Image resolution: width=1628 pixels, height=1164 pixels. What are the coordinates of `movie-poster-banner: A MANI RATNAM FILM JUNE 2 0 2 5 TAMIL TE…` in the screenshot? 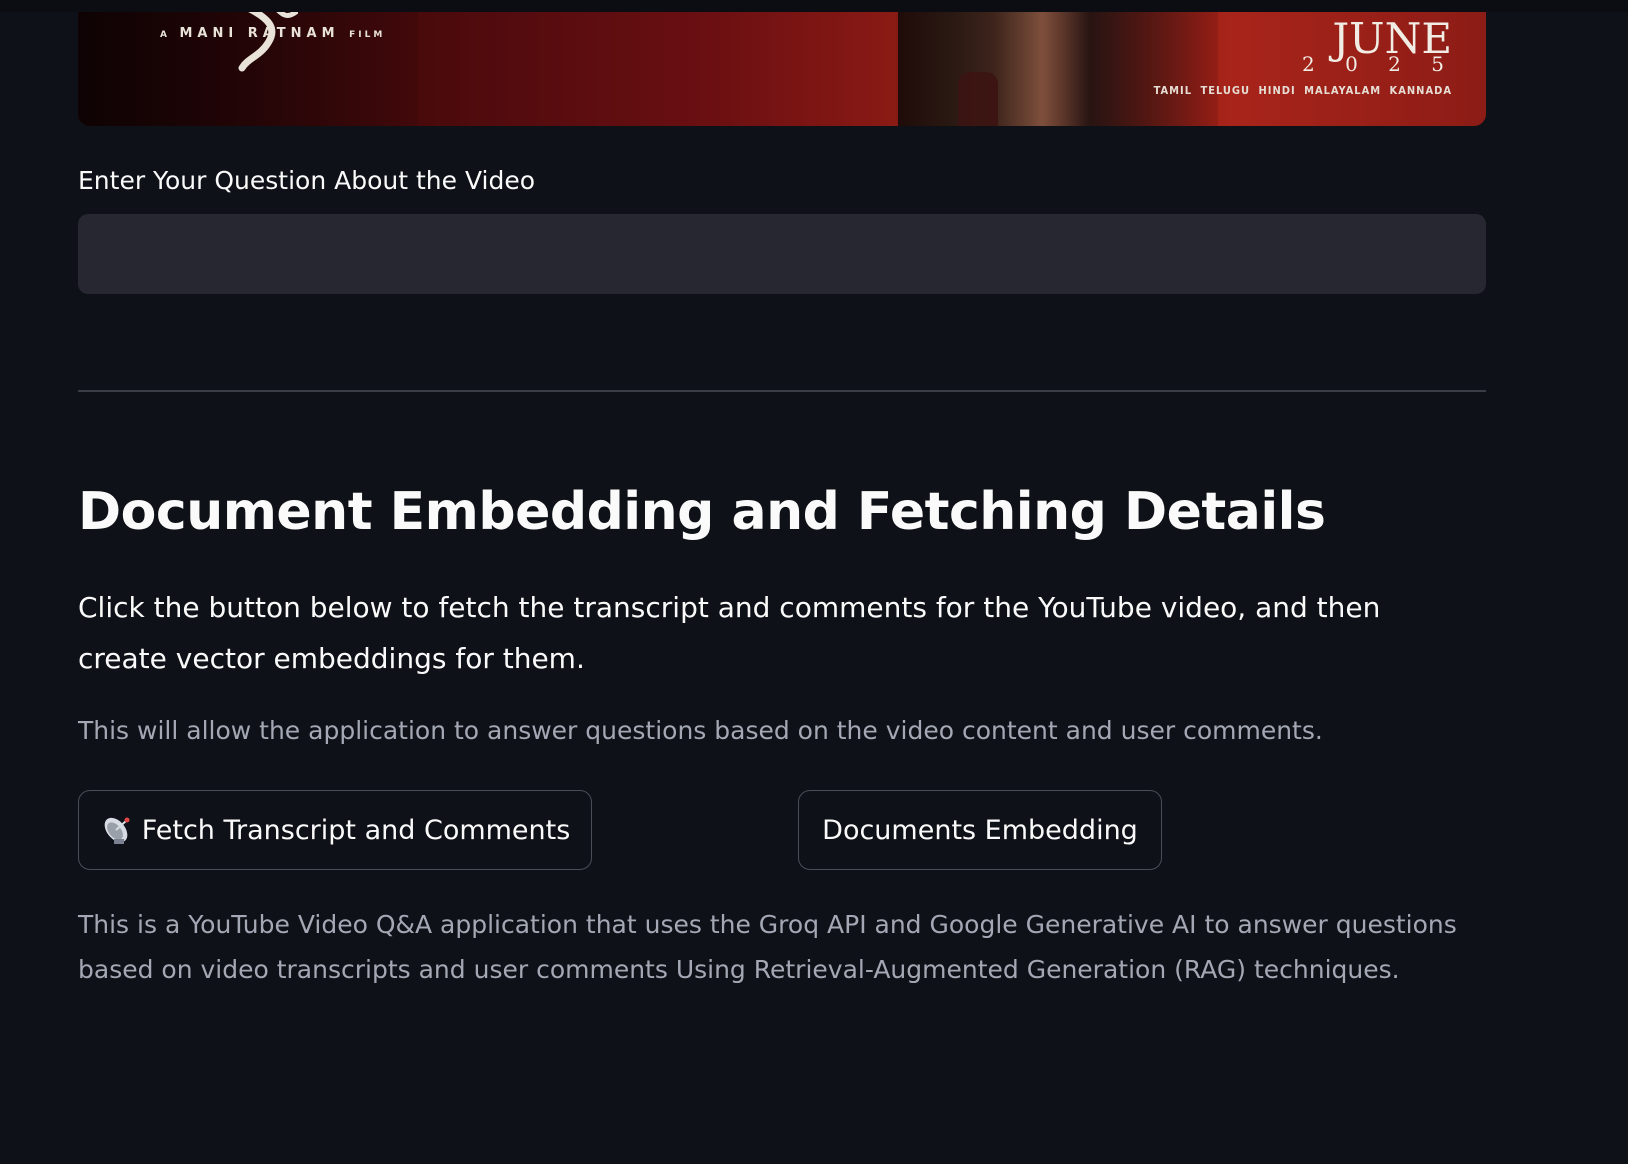 It's located at (782, 69).